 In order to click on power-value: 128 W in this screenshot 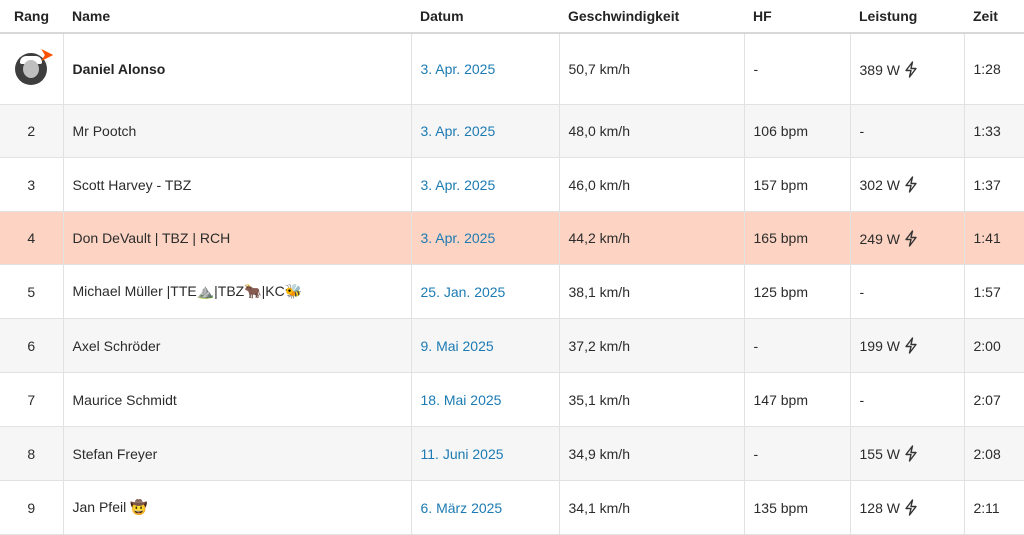, I will do `click(879, 508)`.